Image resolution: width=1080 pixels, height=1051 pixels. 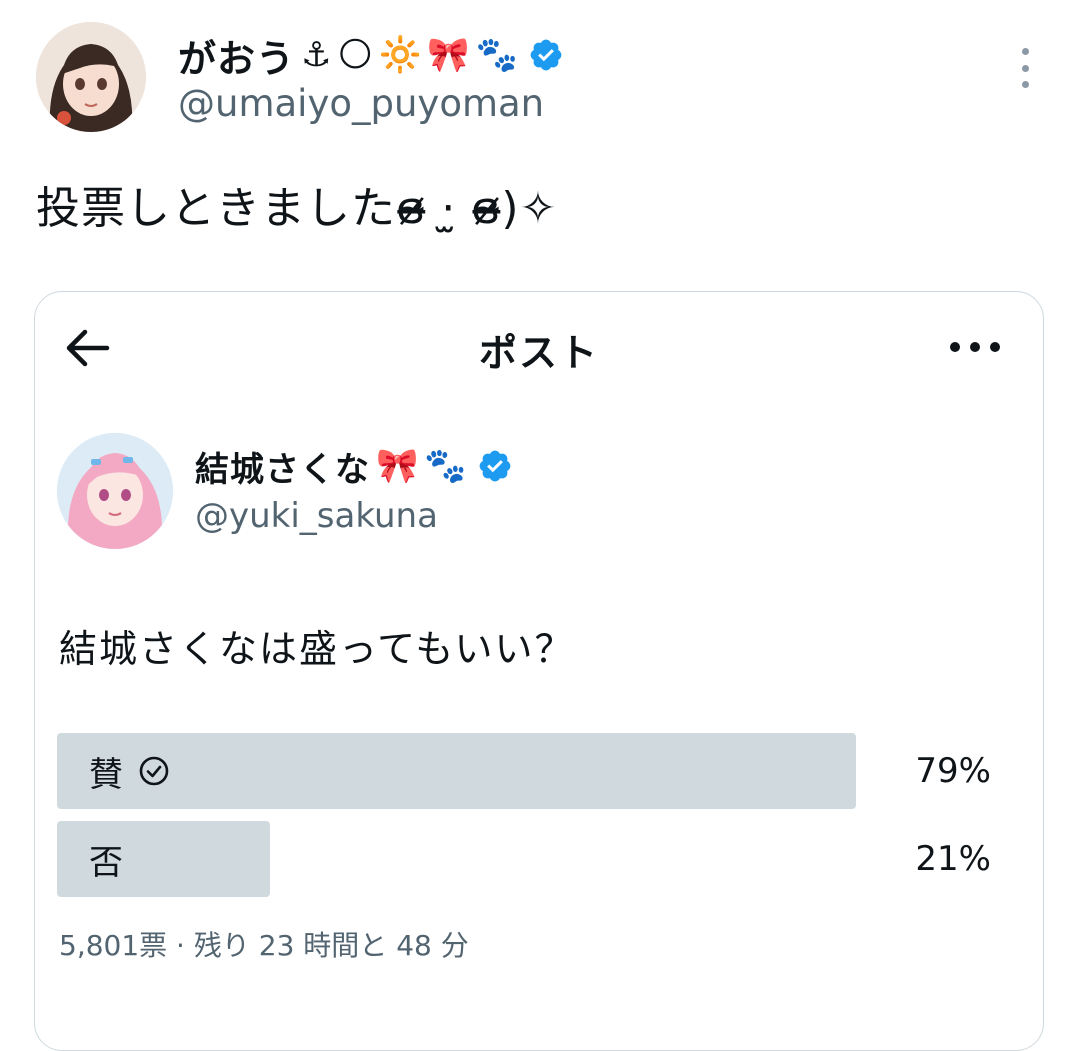 What do you see at coordinates (317, 649) in the screenshot?
I see `poll-question: 結城さくなは盛ってもいい？` at bounding box center [317, 649].